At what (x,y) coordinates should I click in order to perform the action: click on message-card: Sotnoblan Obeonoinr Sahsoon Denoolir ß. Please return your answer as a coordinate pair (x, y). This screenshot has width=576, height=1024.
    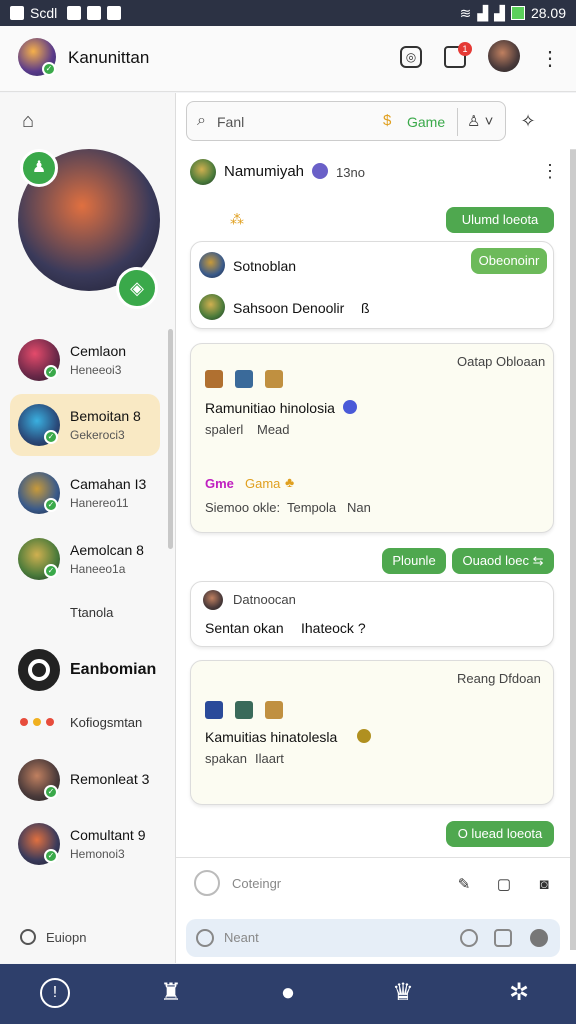
    Looking at the image, I should click on (372, 285).